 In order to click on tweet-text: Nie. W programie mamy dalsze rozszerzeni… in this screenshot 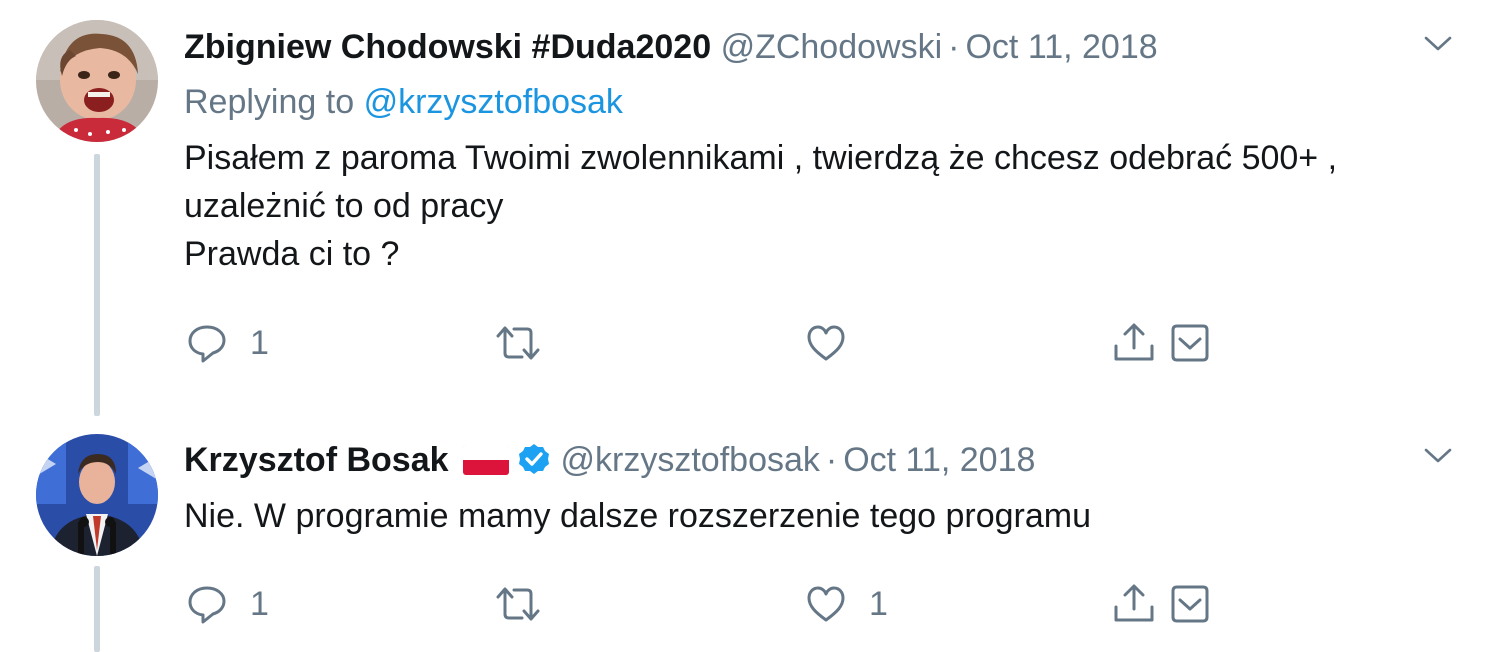, I will do `click(638, 516)`.